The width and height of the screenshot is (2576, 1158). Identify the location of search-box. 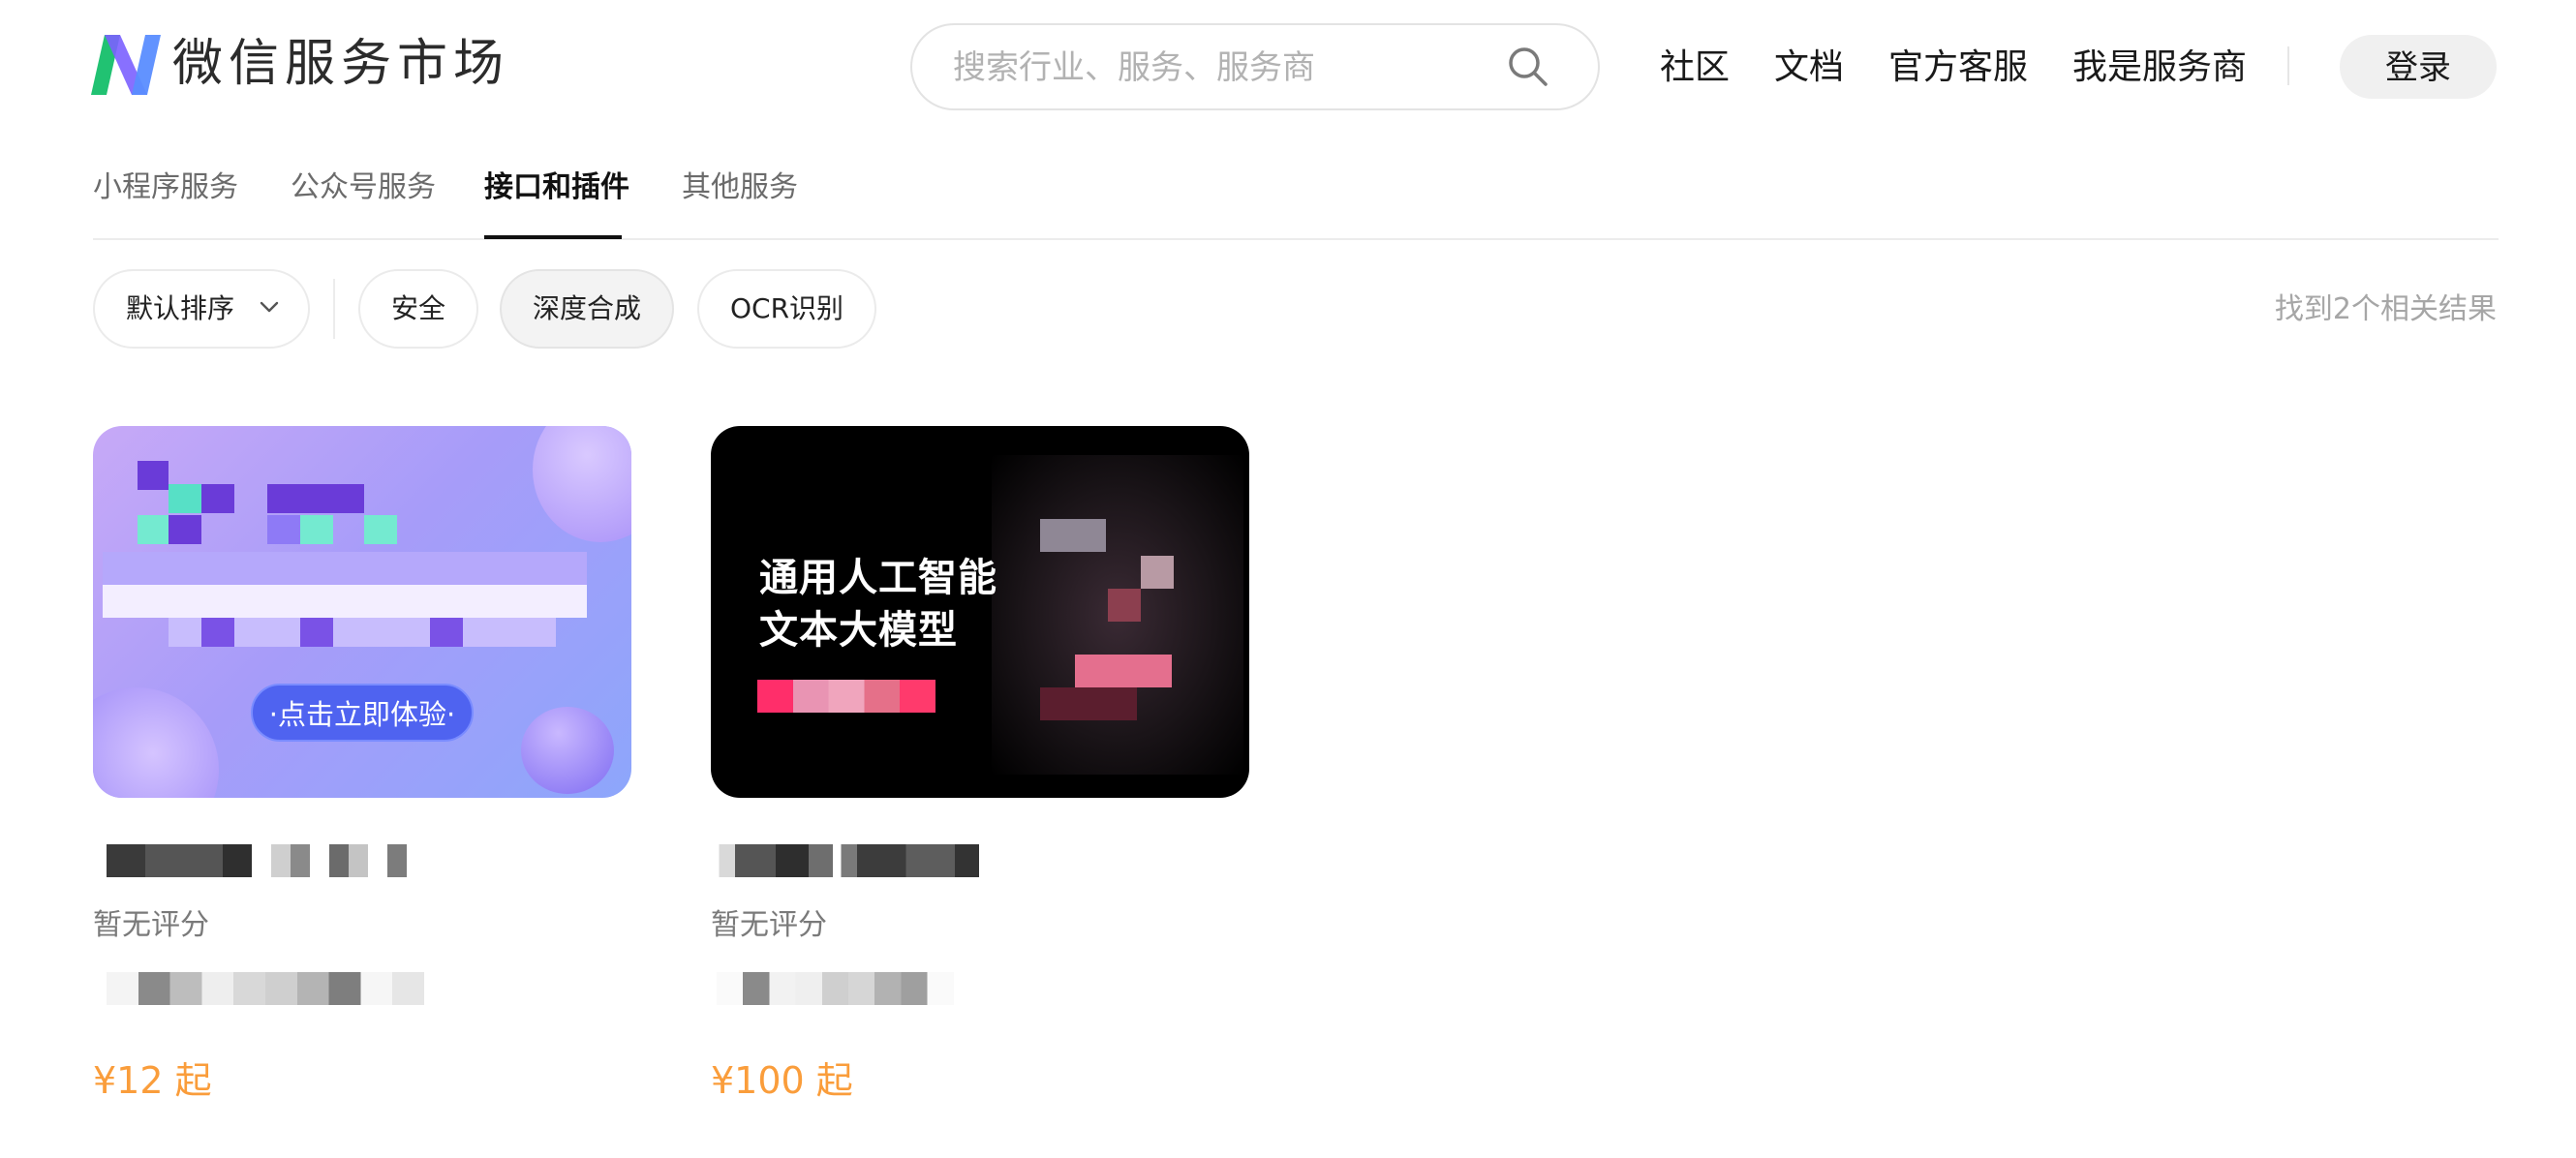
(1255, 66).